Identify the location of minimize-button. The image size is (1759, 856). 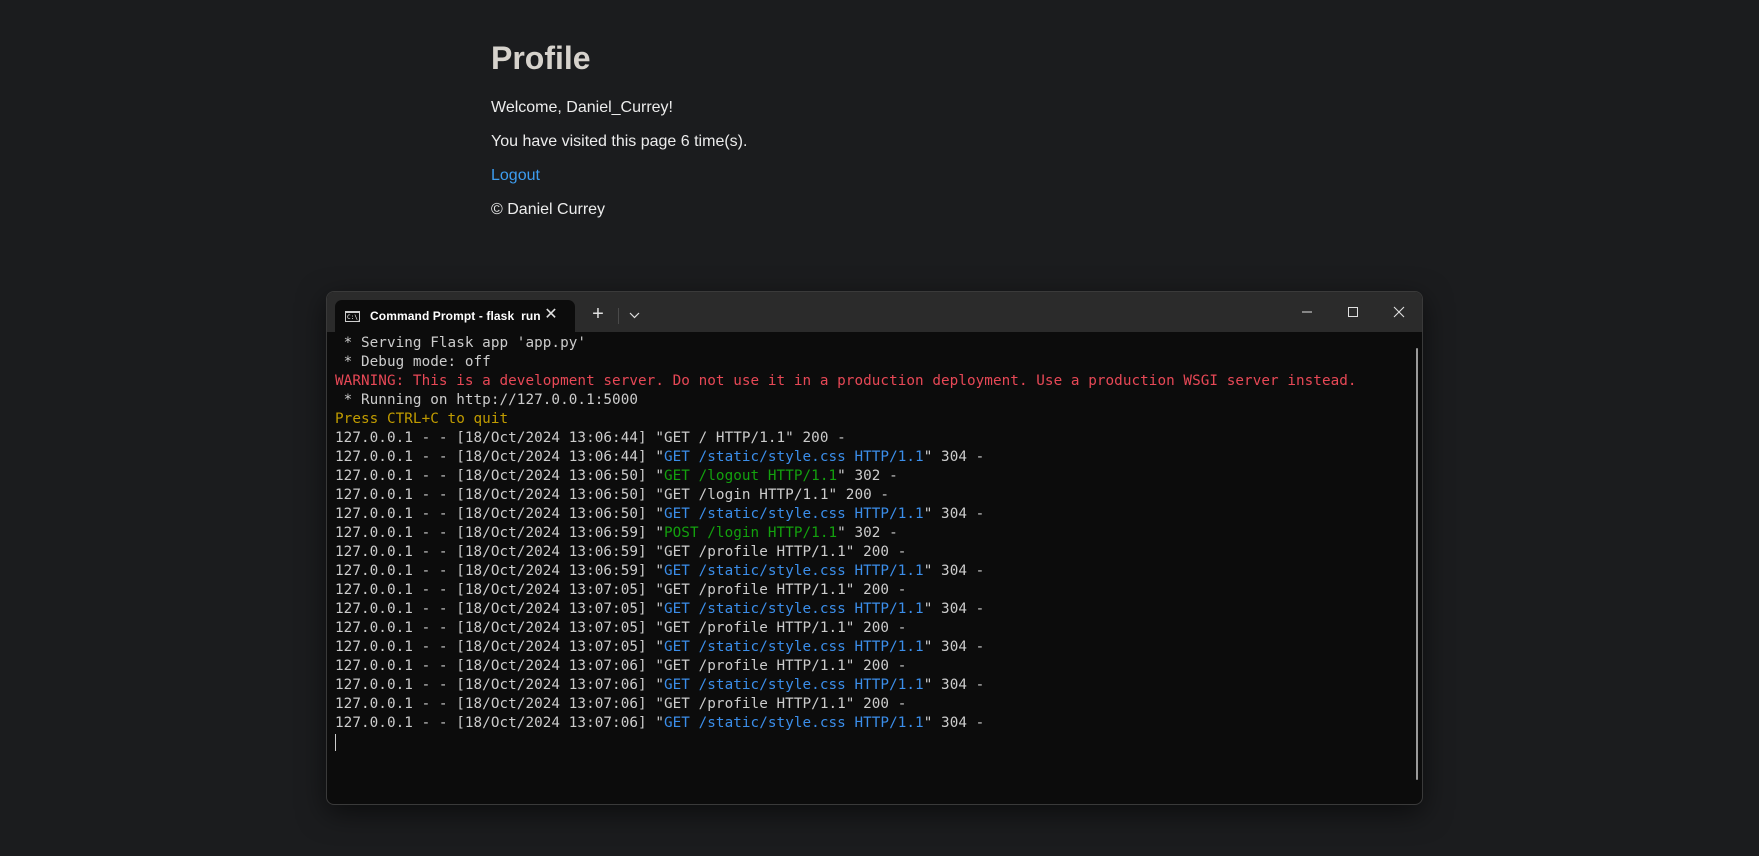
(1307, 312).